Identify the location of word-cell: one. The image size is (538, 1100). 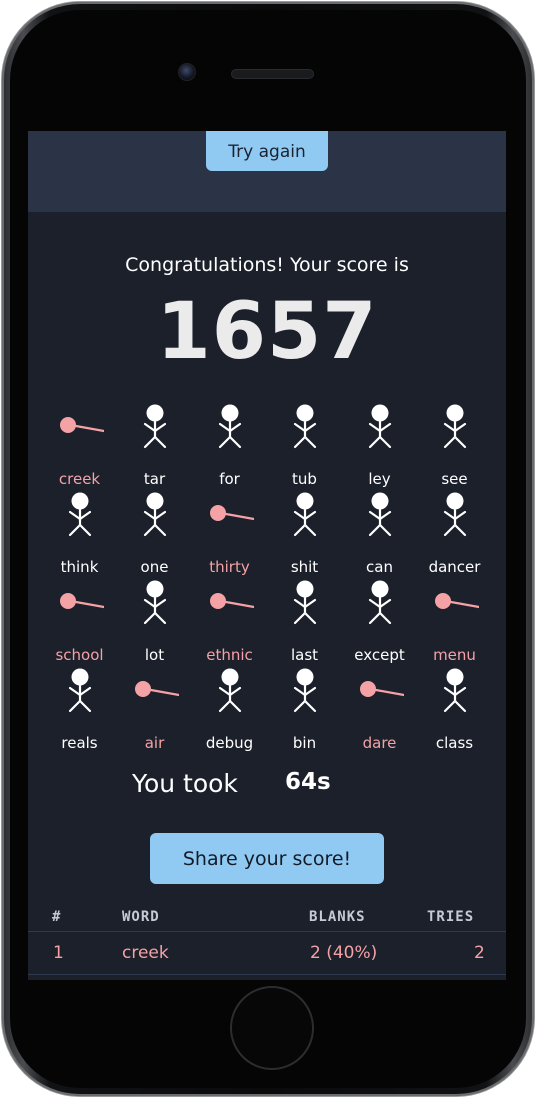
(154, 533).